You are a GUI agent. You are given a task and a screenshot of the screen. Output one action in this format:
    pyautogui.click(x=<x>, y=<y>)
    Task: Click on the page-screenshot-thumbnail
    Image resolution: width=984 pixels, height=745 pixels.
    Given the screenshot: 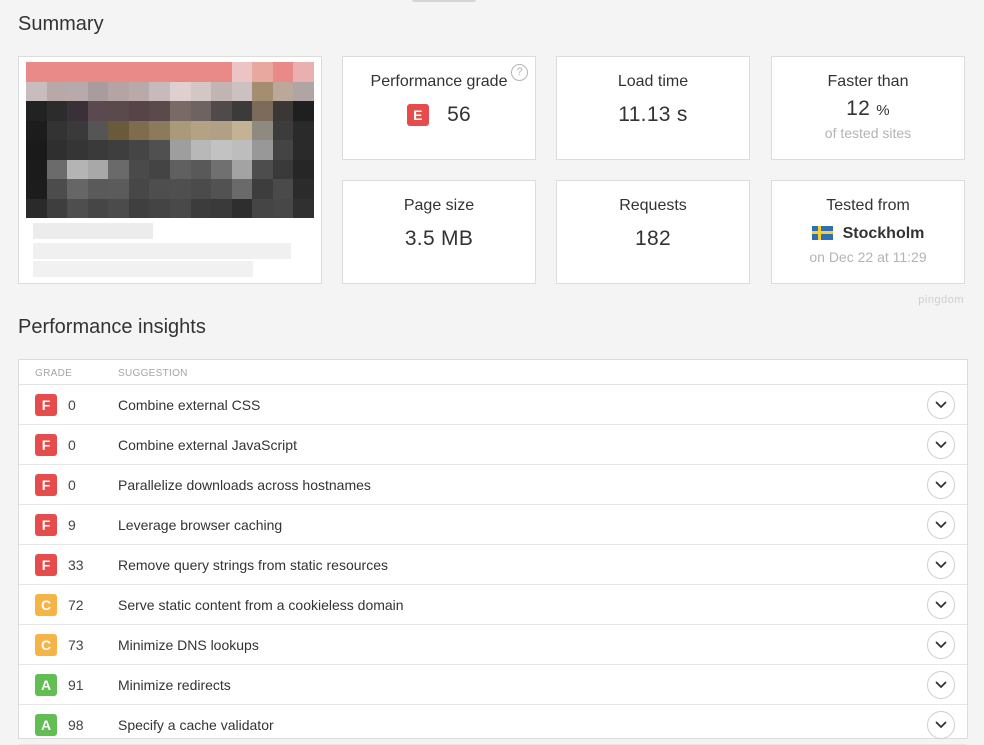 What is the action you would take?
    pyautogui.click(x=170, y=170)
    